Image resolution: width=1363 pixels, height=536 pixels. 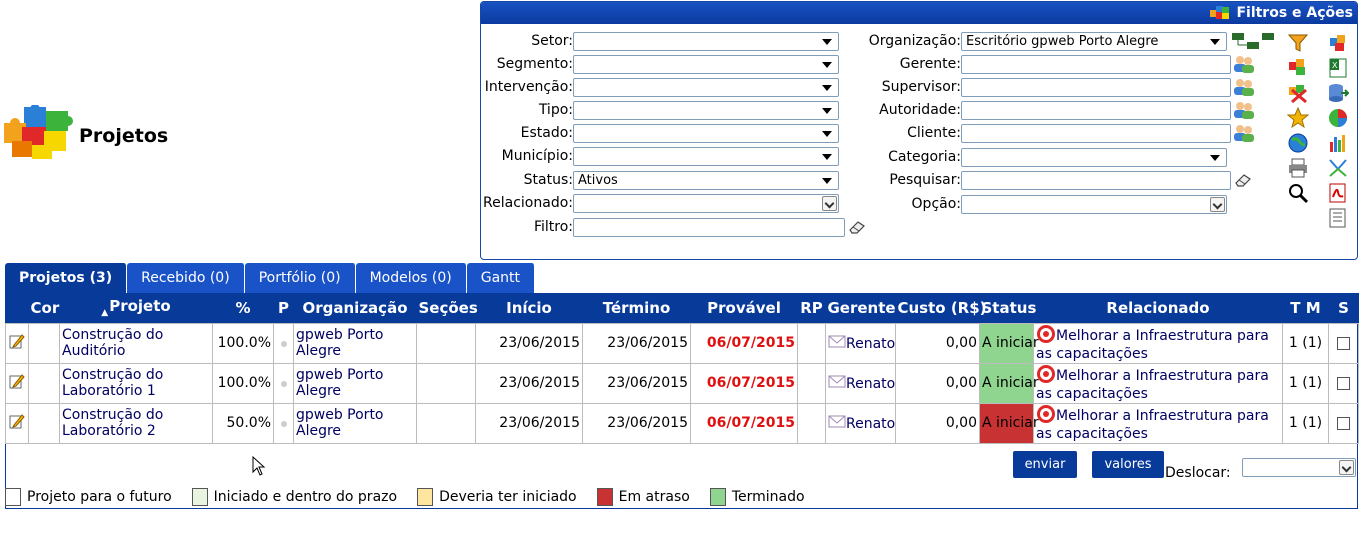 What do you see at coordinates (136, 308) in the screenshot?
I see `col-projeto: ▲Projeto` at bounding box center [136, 308].